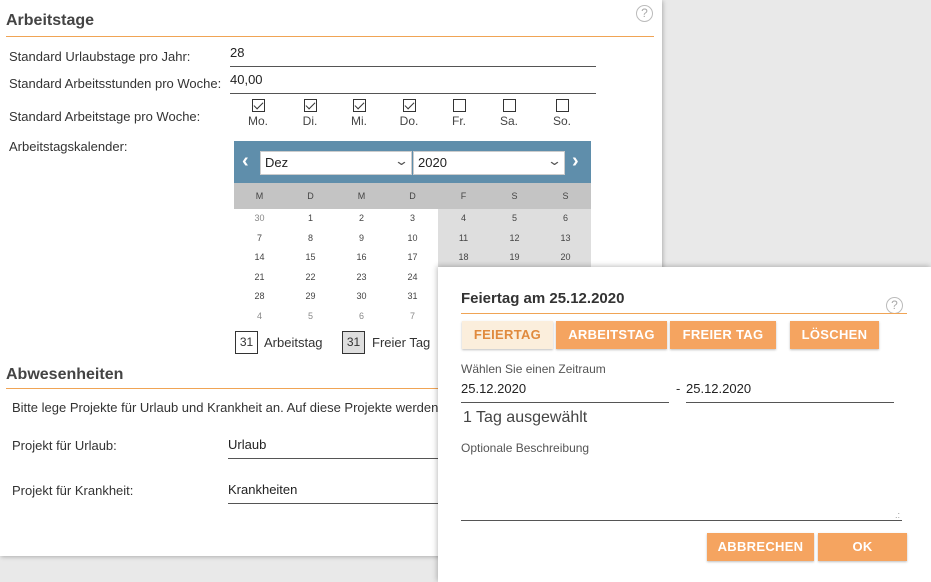 The image size is (931, 582). I want to click on year-select: 2020 ⌄, so click(489, 163).